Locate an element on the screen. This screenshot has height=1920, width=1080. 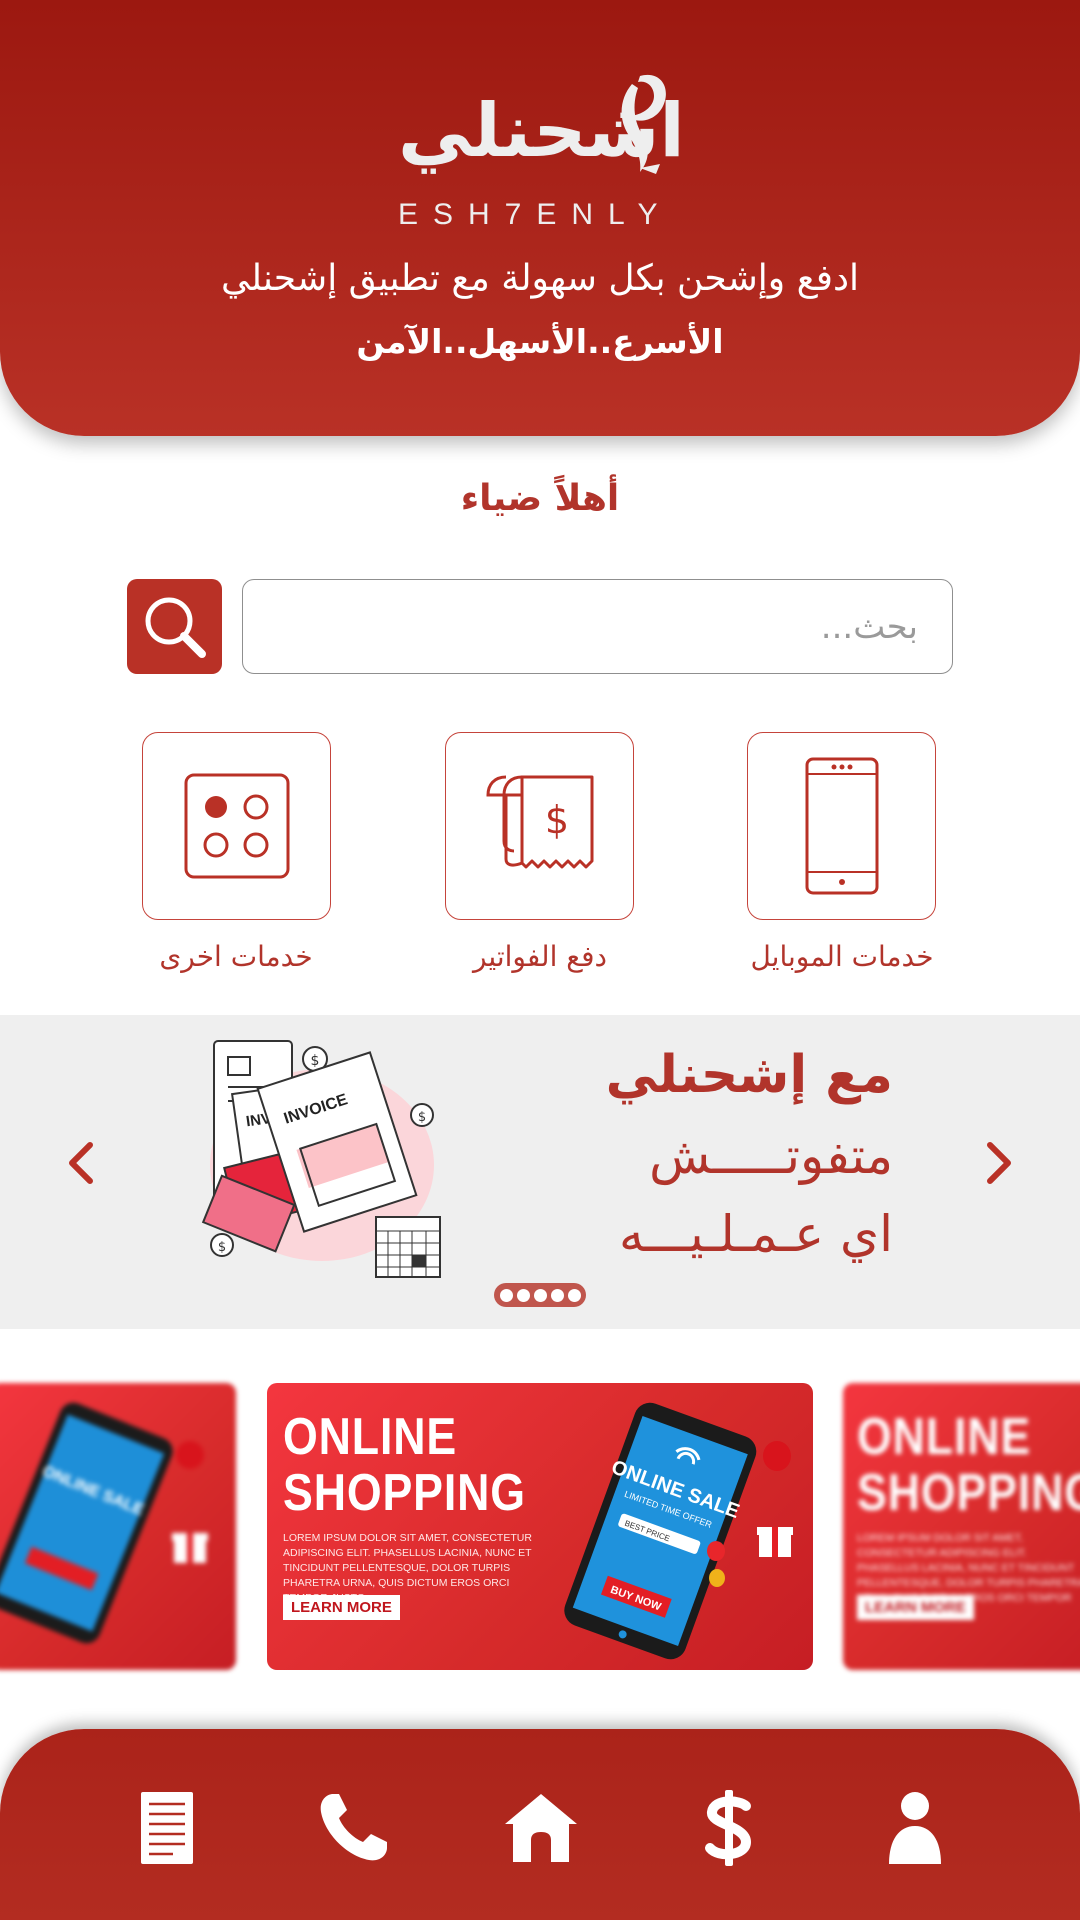
bill-icon: $ is located at coordinates (539, 822).